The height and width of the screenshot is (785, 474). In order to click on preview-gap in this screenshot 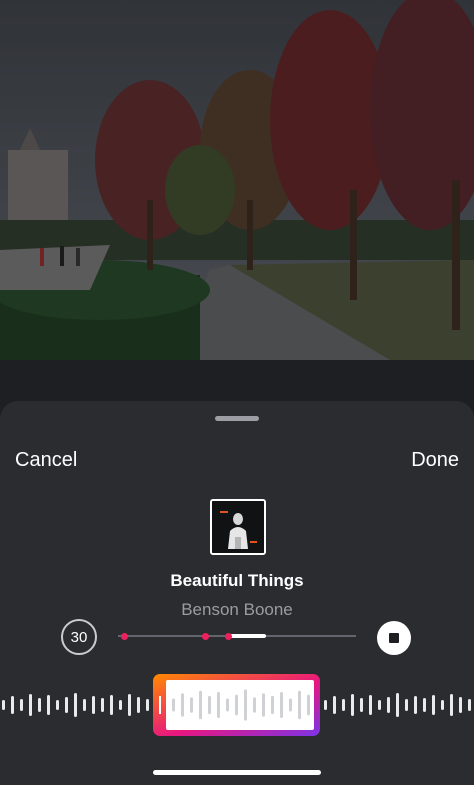, I will do `click(237, 382)`.